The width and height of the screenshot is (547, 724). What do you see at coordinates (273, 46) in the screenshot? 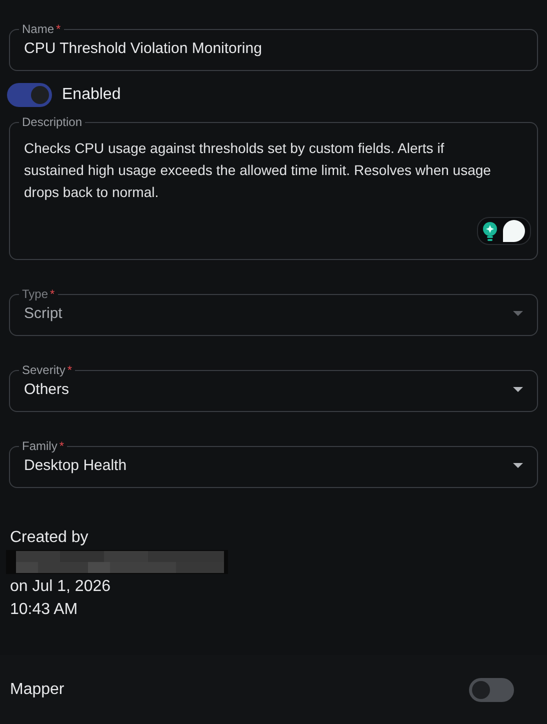
I see `name-field: Name * CPU Threshold Violation Monitoring` at bounding box center [273, 46].